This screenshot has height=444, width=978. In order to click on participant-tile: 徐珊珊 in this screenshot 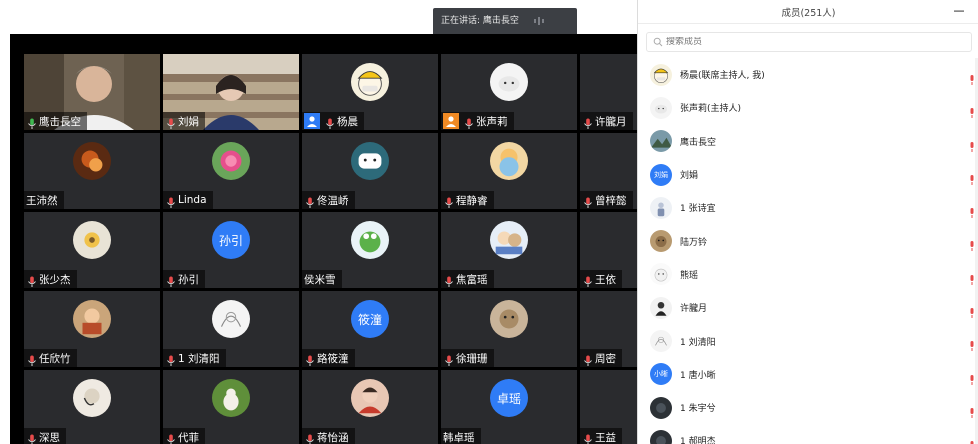, I will do `click(509, 329)`.